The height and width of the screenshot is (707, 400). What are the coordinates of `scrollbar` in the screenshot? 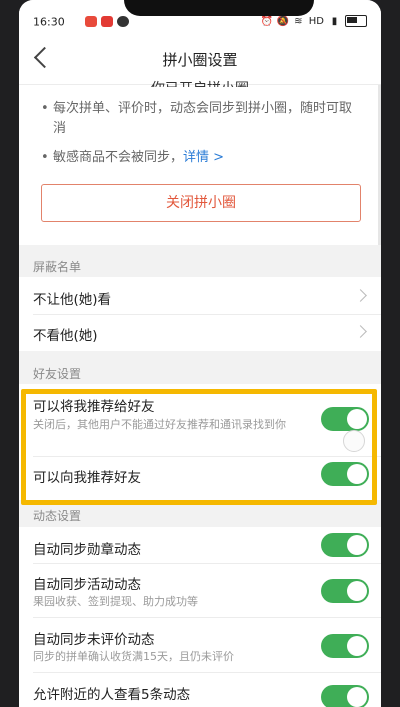 It's located at (379, 165).